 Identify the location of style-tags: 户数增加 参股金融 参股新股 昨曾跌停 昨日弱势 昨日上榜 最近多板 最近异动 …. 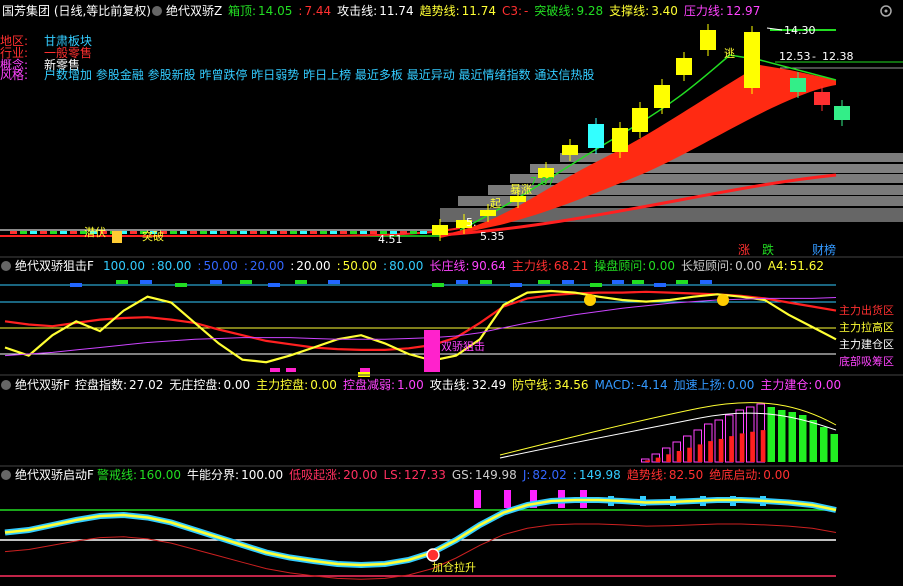
(319, 74).